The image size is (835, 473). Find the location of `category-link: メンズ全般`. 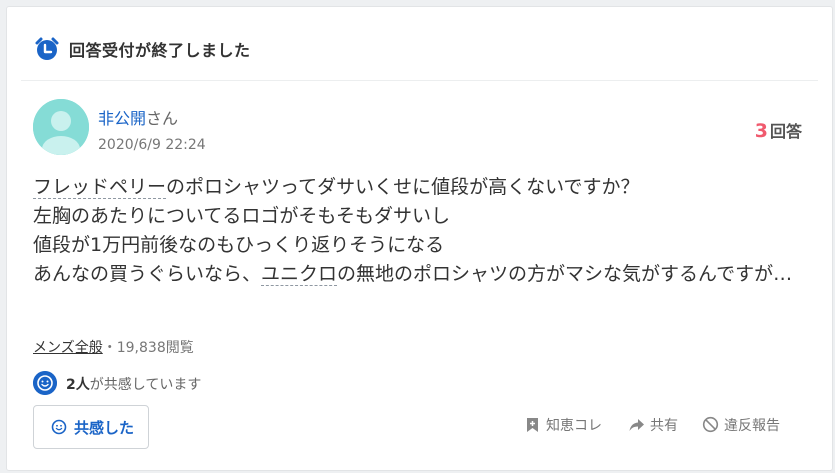

category-link: メンズ全般 is located at coordinates (68, 348).